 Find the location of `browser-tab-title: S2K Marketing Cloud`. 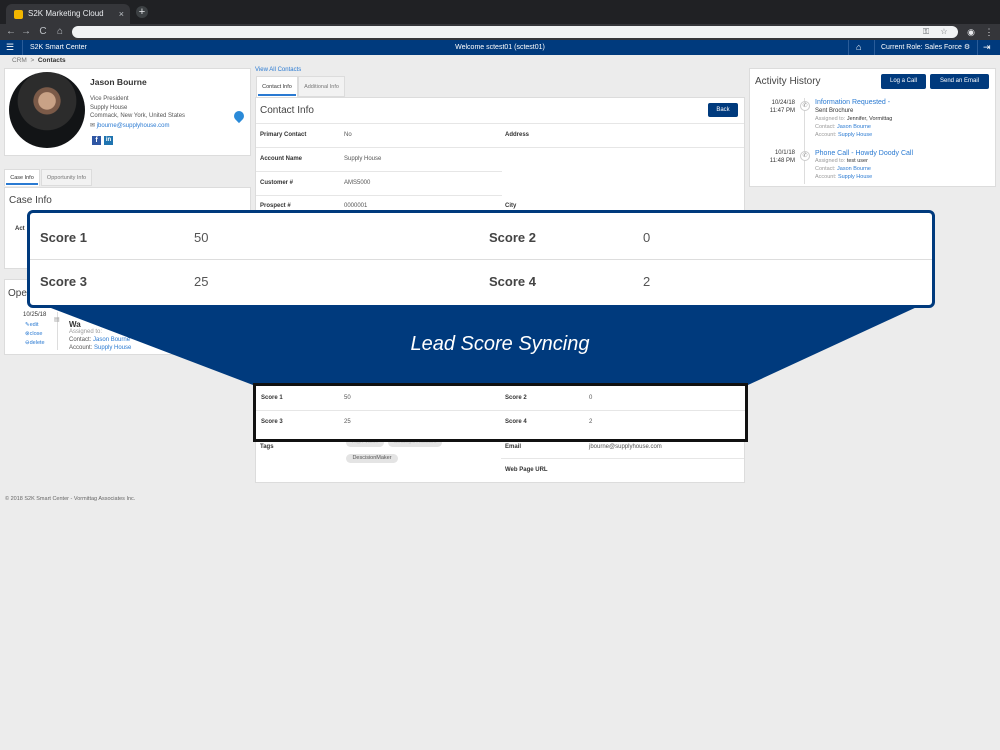

browser-tab-title: S2K Marketing Cloud is located at coordinates (66, 13).